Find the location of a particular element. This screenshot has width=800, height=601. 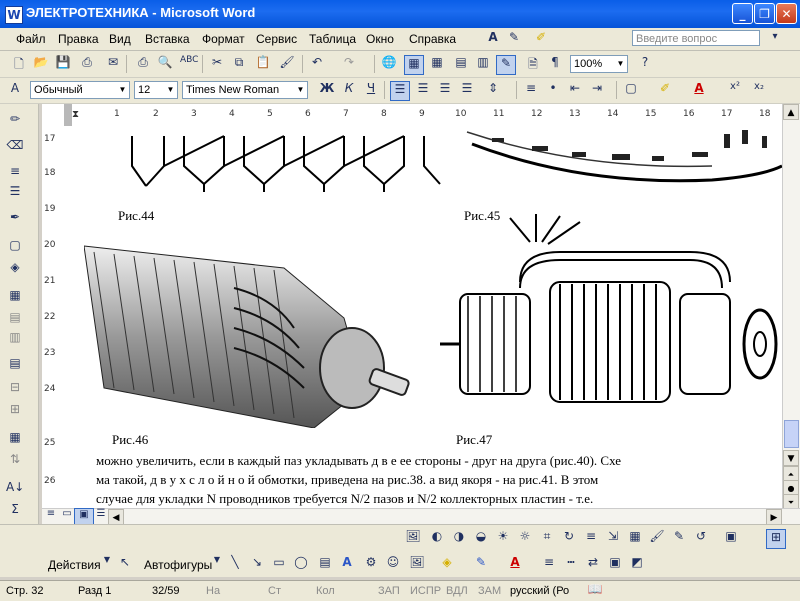

undo-icon: ↶ is located at coordinates (317, 64).